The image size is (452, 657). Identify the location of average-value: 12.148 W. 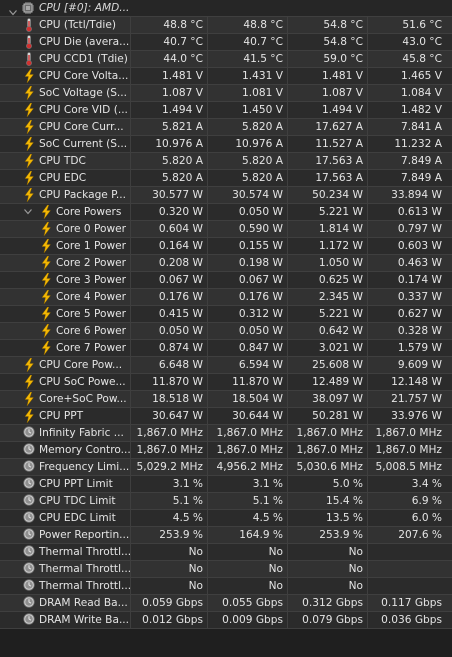
(409, 382).